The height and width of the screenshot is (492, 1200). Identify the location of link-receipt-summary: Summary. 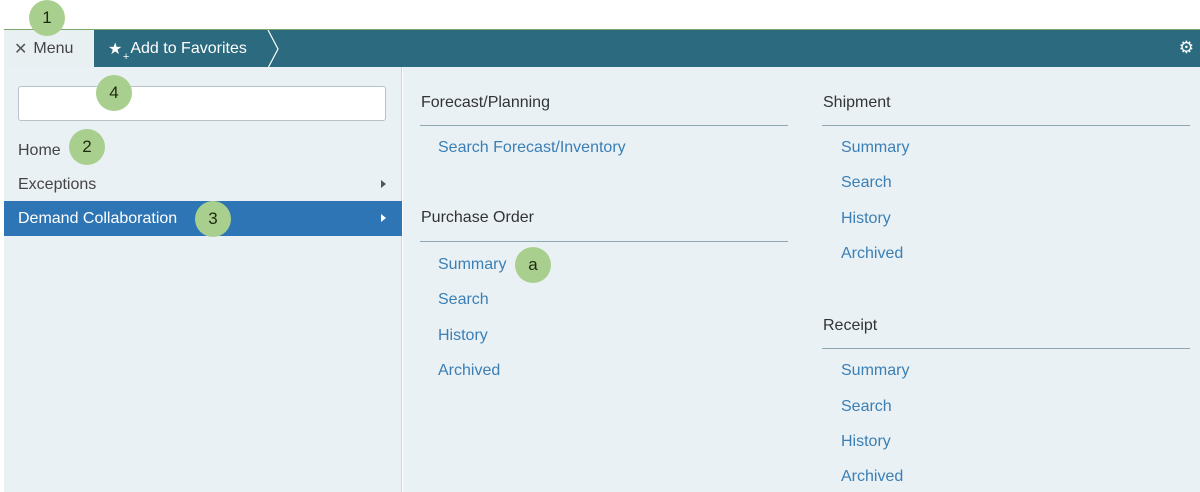
(875, 371).